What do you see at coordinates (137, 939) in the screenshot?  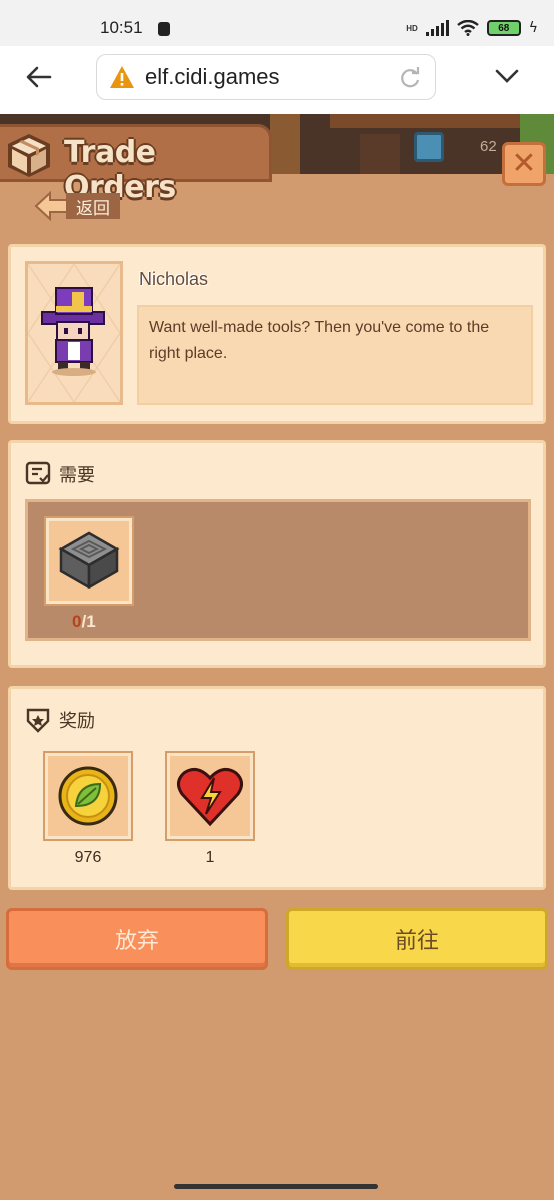 I see `abandon-button: 放弃` at bounding box center [137, 939].